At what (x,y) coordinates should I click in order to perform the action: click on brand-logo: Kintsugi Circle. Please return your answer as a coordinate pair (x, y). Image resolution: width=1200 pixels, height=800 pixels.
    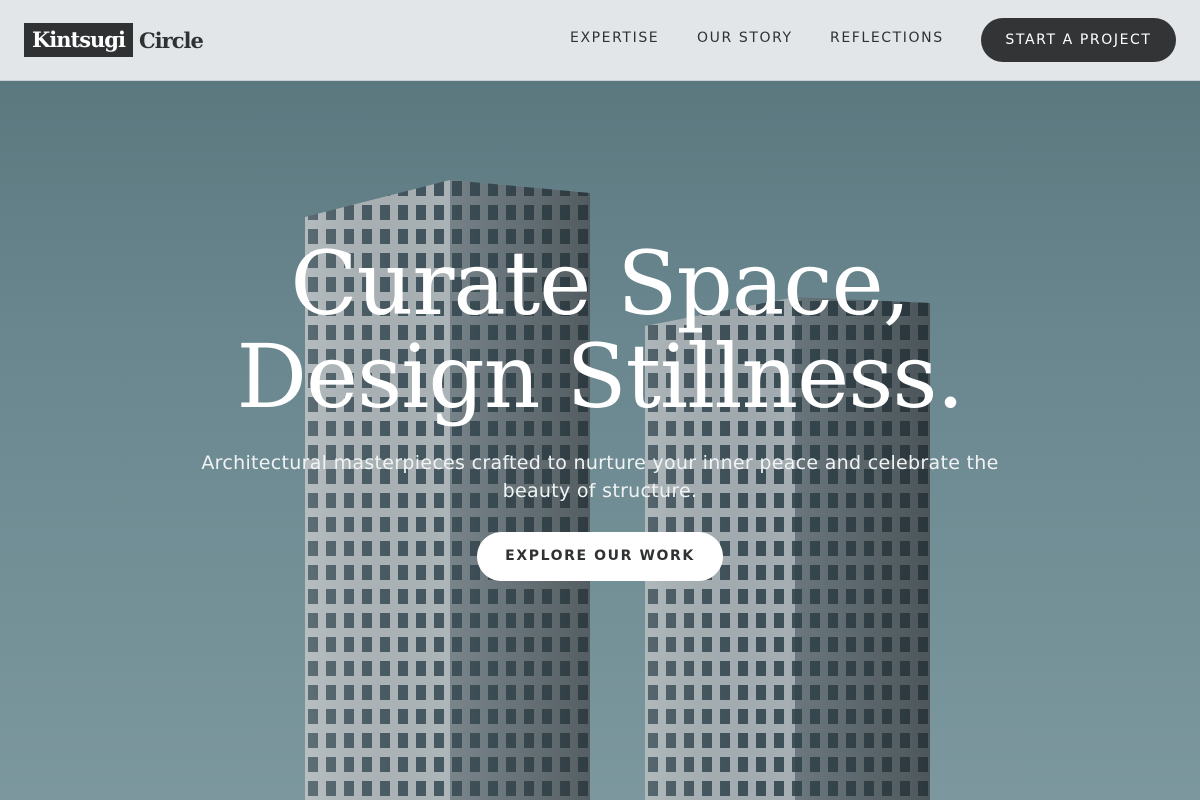
    Looking at the image, I should click on (114, 40).